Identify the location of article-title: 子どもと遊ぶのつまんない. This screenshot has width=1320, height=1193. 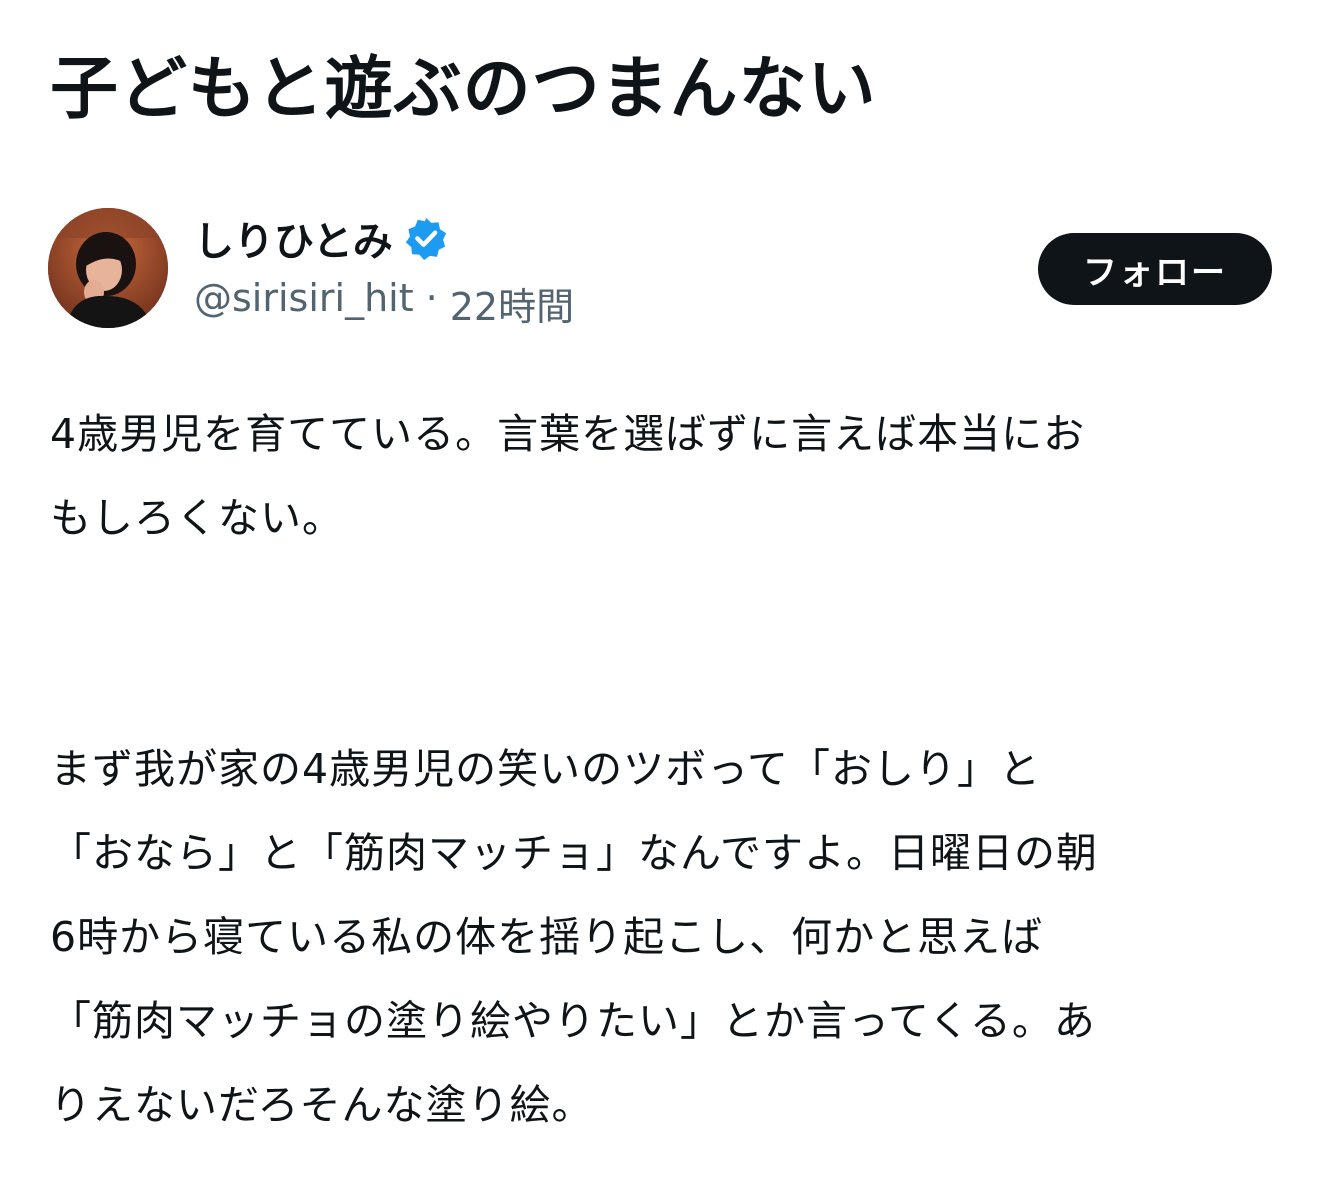
(463, 89).